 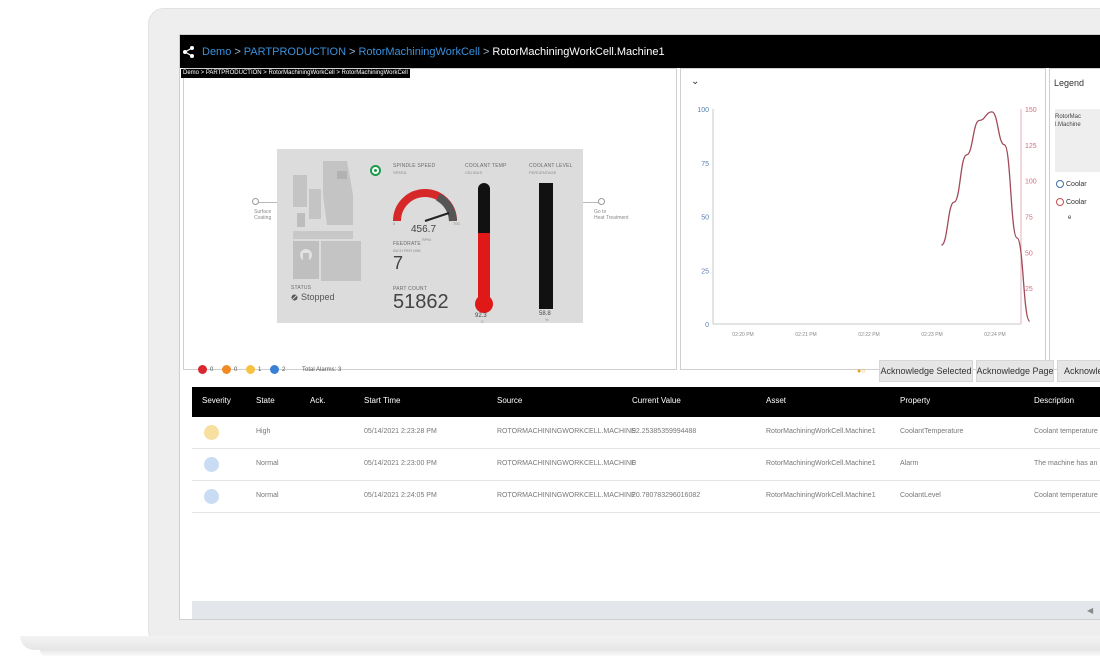 What do you see at coordinates (398, 263) in the screenshot?
I see `feedrate-value: 7` at bounding box center [398, 263].